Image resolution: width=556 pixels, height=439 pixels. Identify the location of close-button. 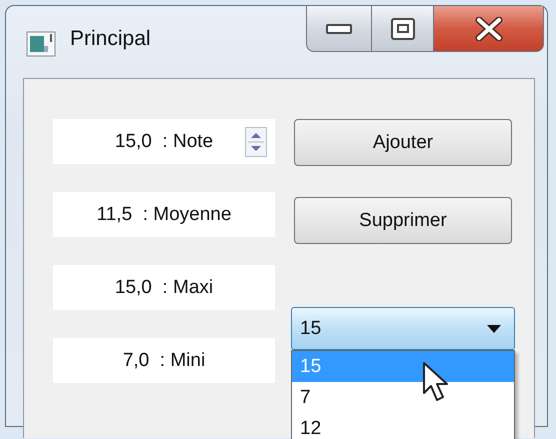
(489, 29).